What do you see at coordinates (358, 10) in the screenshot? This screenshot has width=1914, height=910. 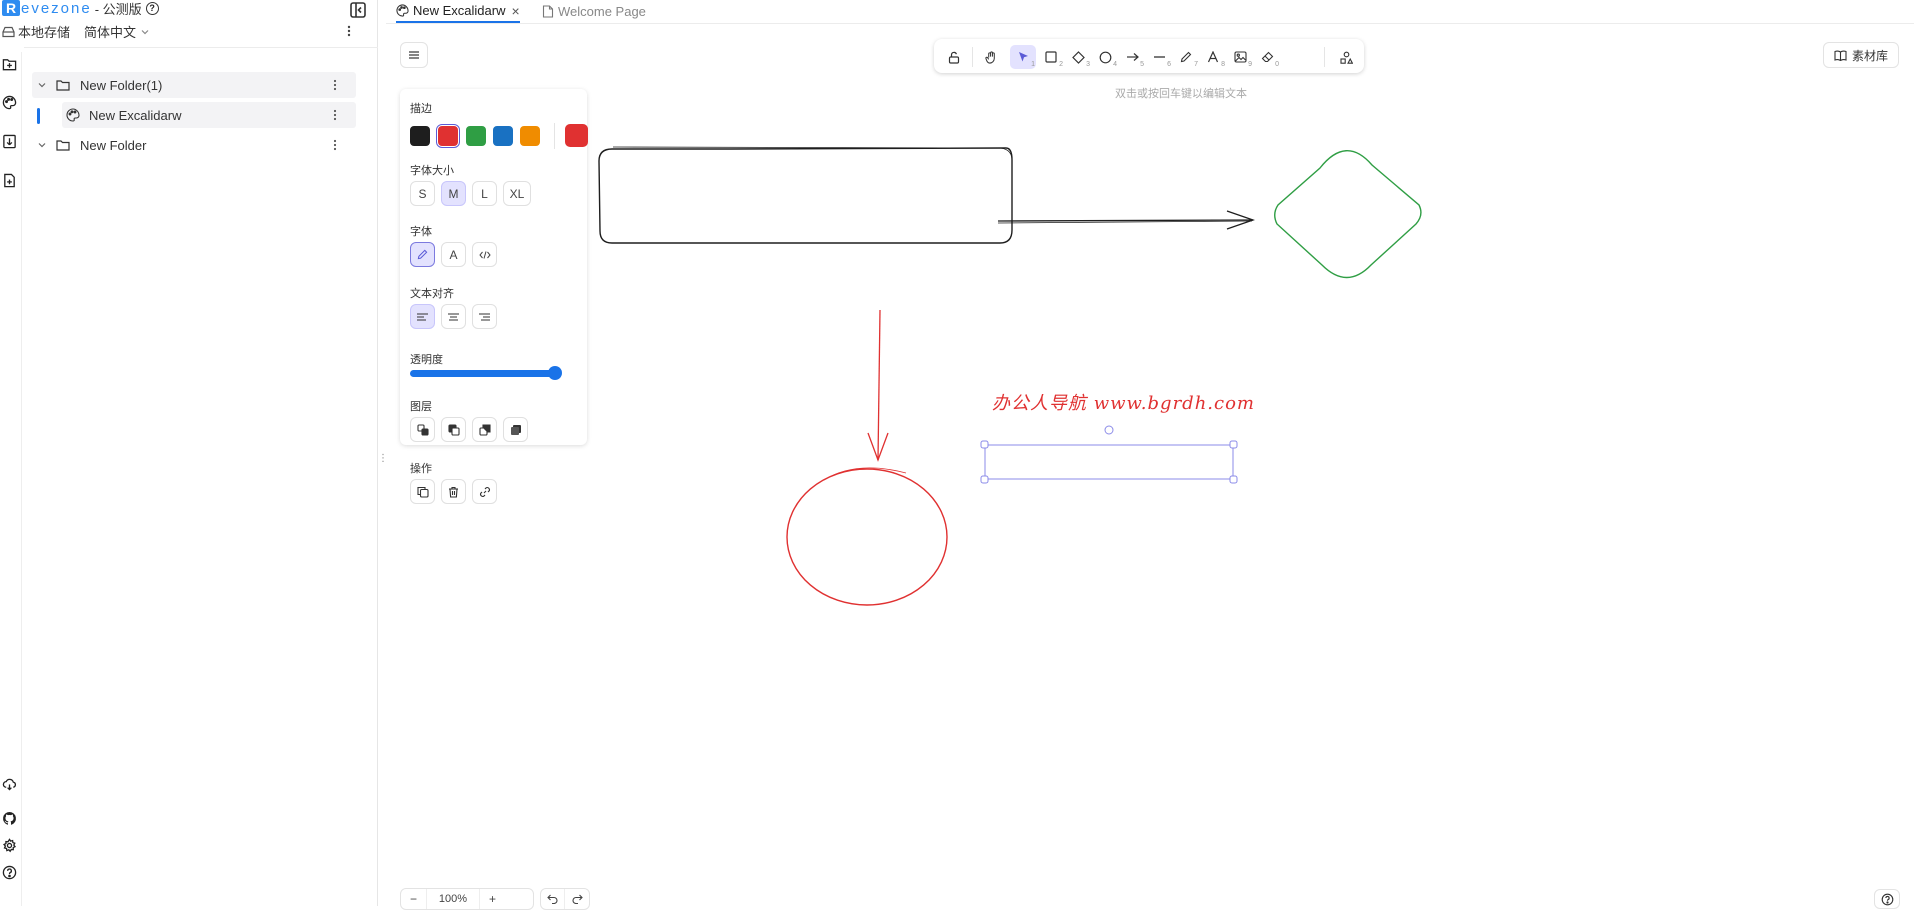 I see `collapse-sidebar-button` at bounding box center [358, 10].